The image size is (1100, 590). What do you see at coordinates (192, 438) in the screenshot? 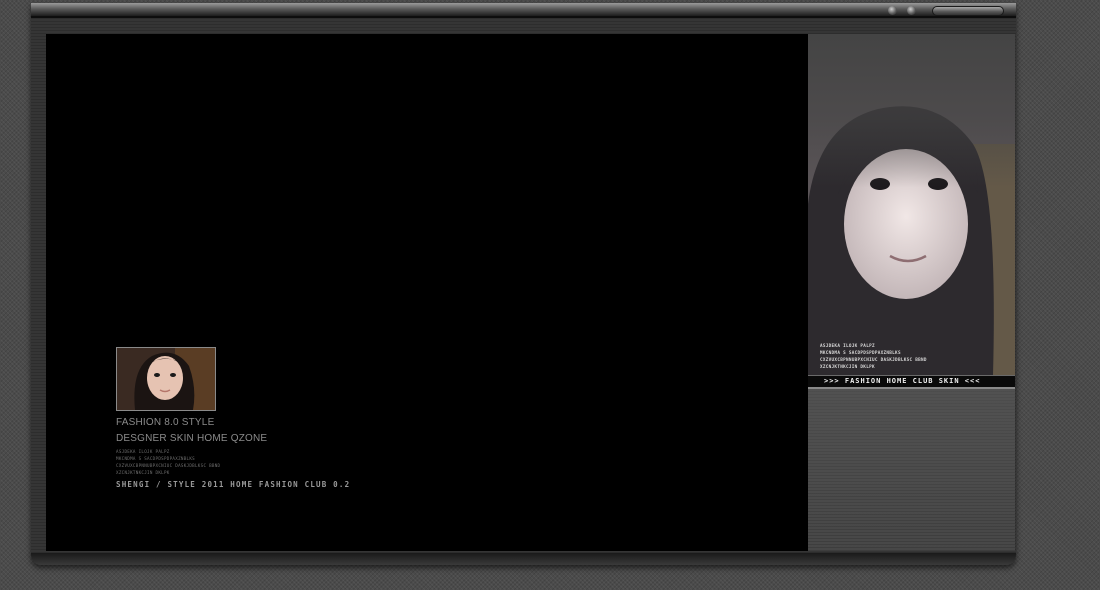
I see `skin-subtitle: DESGNER SKIN HOME QZONE` at bounding box center [192, 438].